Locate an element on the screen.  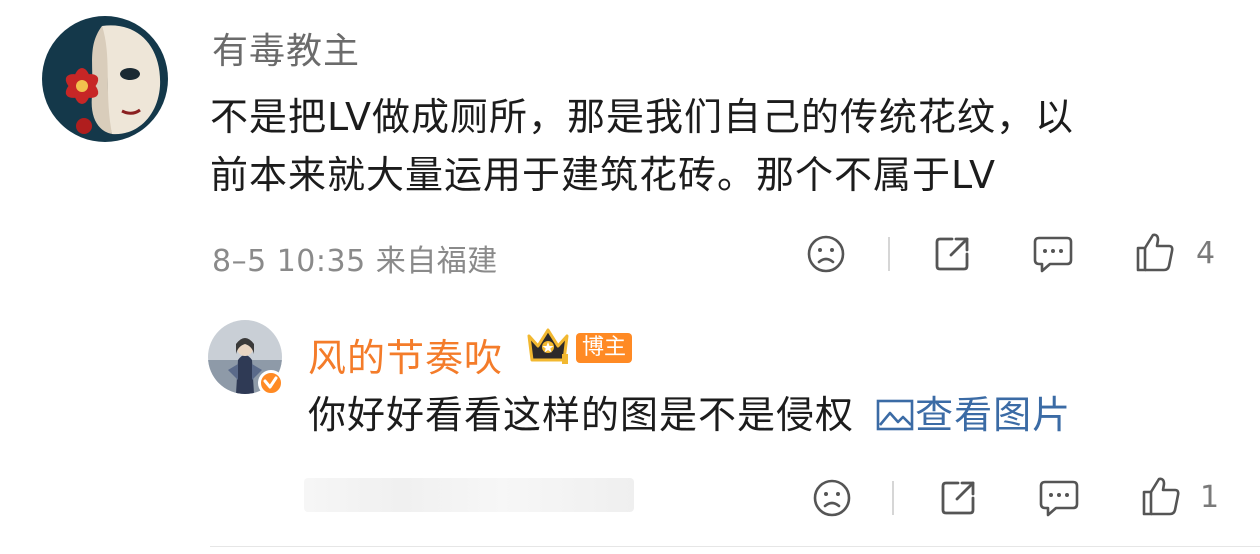
comment-meta: 8–5 10:35 来自福建 is located at coordinates (355, 261).